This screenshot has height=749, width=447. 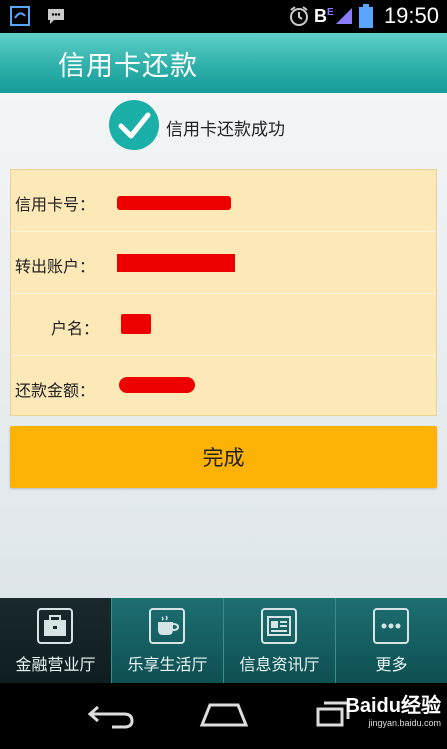 What do you see at coordinates (55, 204) in the screenshot?
I see `info-label: 信用卡号：` at bounding box center [55, 204].